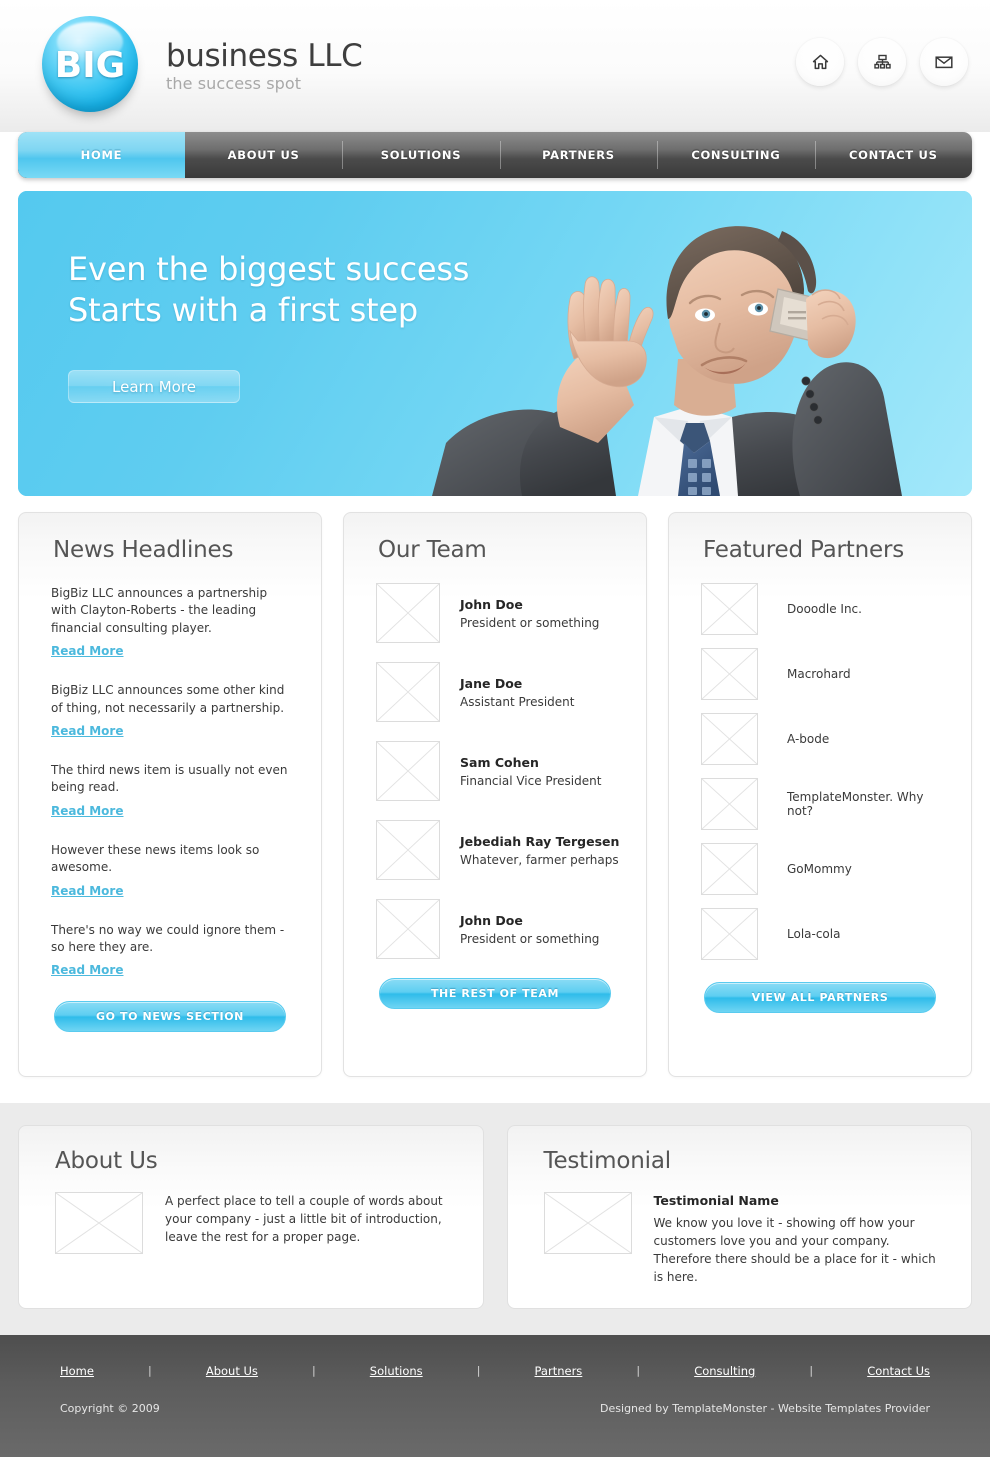 Image resolution: width=990 pixels, height=1457 pixels. What do you see at coordinates (820, 62) in the screenshot?
I see `home-icon` at bounding box center [820, 62].